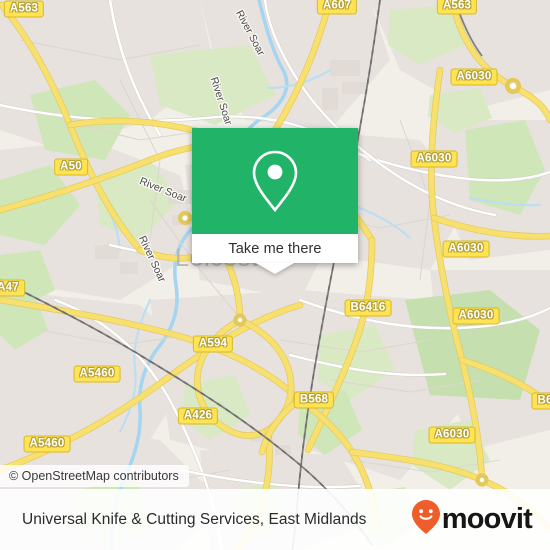 The image size is (550, 550). What do you see at coordinates (487, 519) in the screenshot?
I see `moovit-wordmark: moovit` at bounding box center [487, 519].